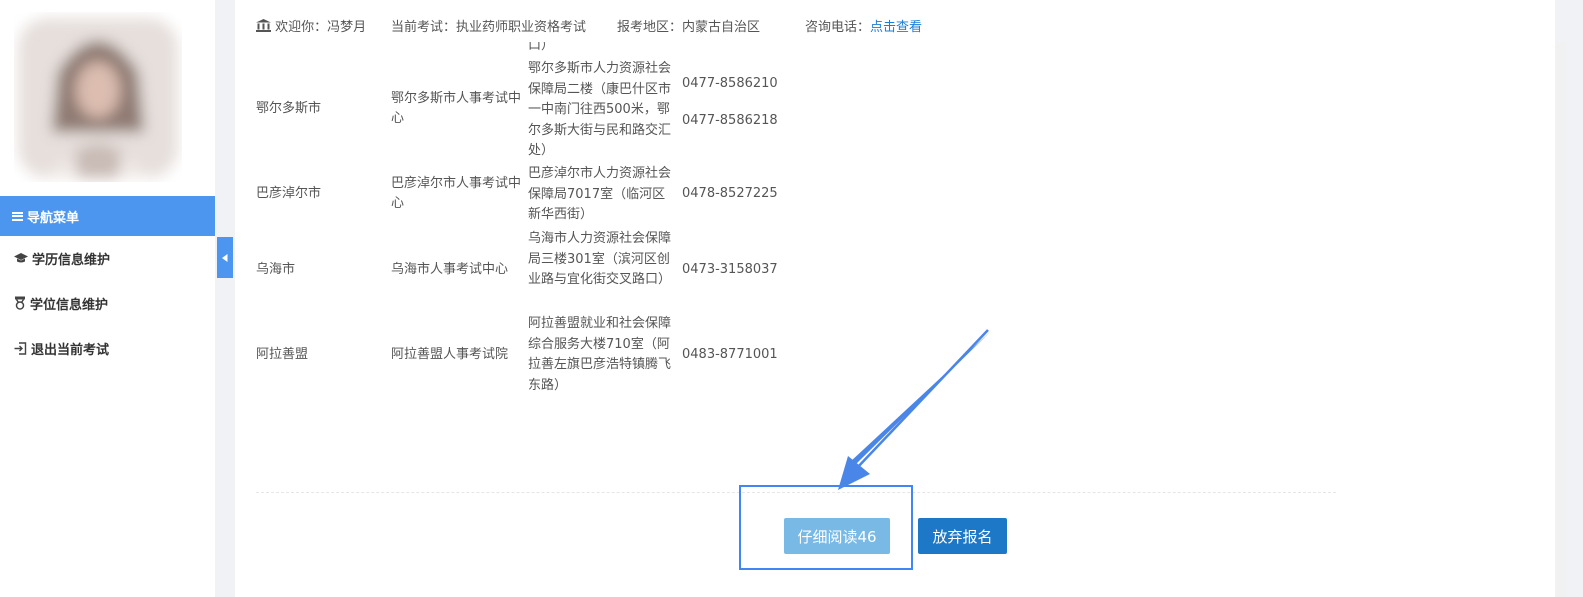 The height and width of the screenshot is (597, 1583). Describe the element at coordinates (276, 269) in the screenshot. I see `table-cell-city: 乌海市` at that location.